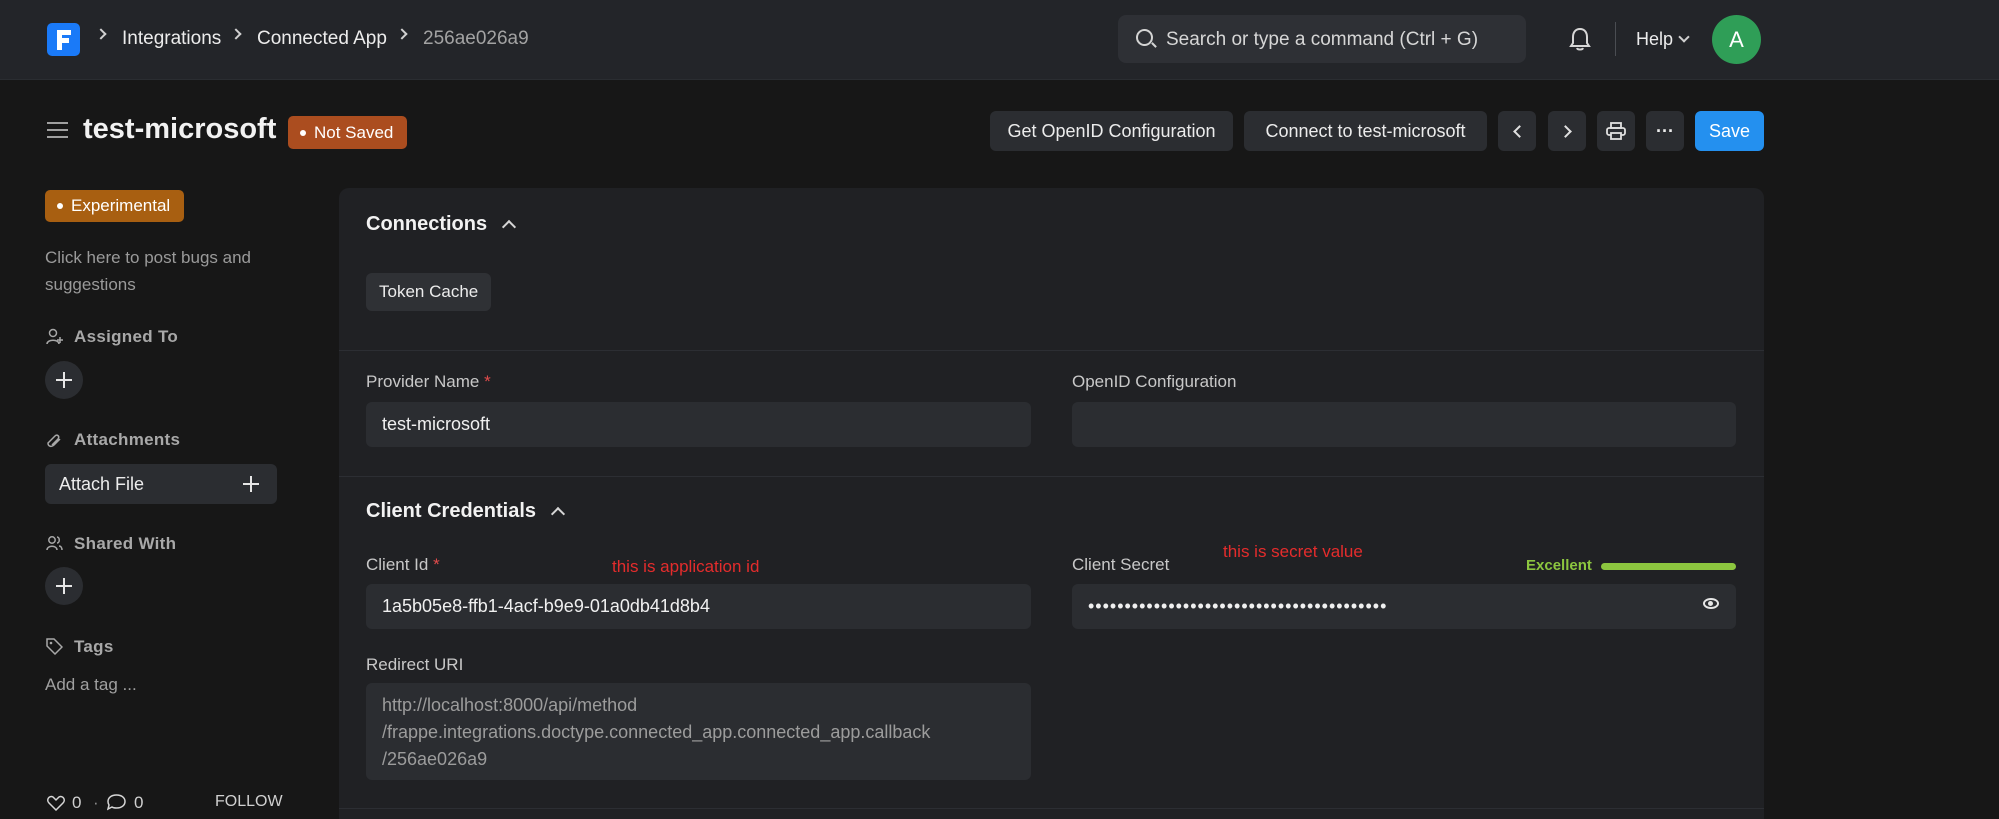 The height and width of the screenshot is (819, 1999). What do you see at coordinates (403, 564) in the screenshot?
I see `client-id-label: Client Id *` at bounding box center [403, 564].